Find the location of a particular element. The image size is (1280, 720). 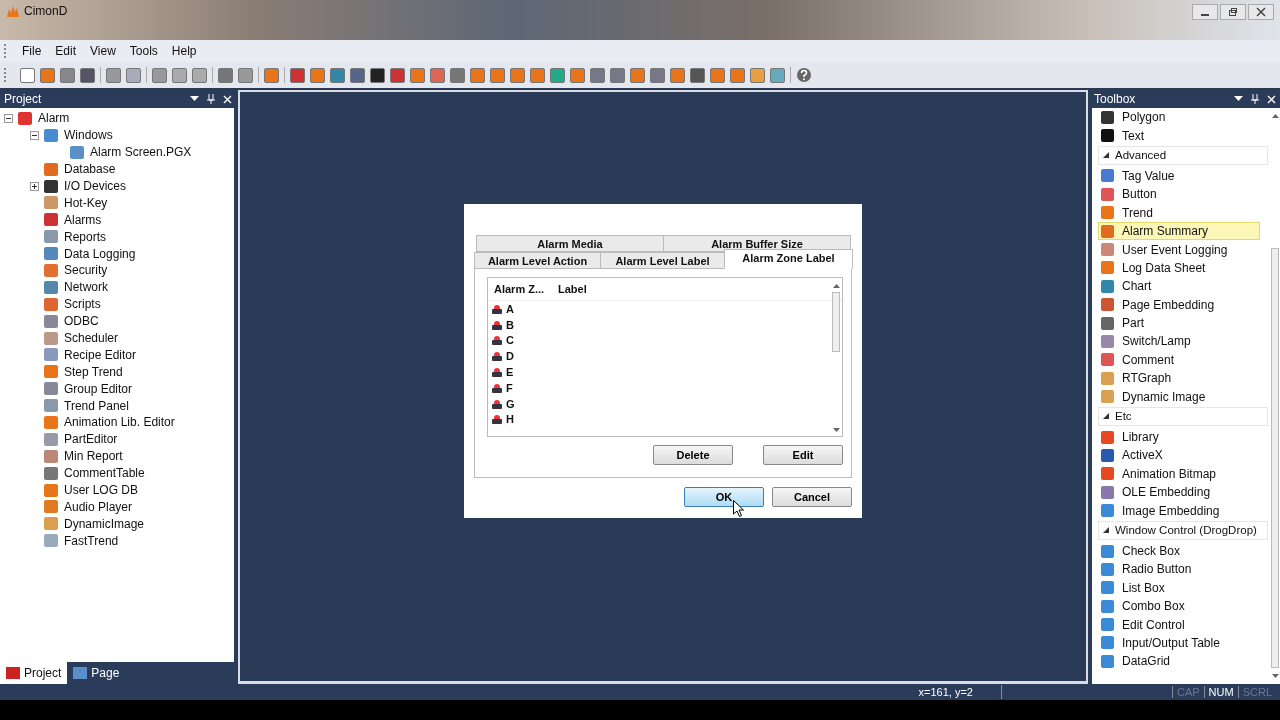

toolbox-item: ActiveX is located at coordinates (1179, 455).